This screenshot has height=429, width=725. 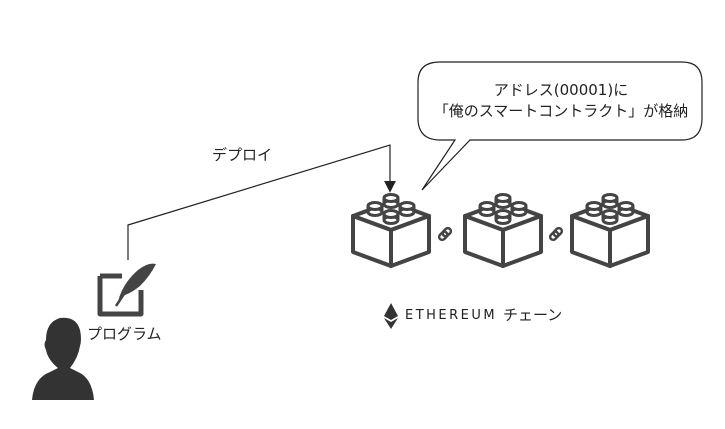 What do you see at coordinates (451, 315) in the screenshot?
I see `chain-brand-label: ETHEREUM` at bounding box center [451, 315].